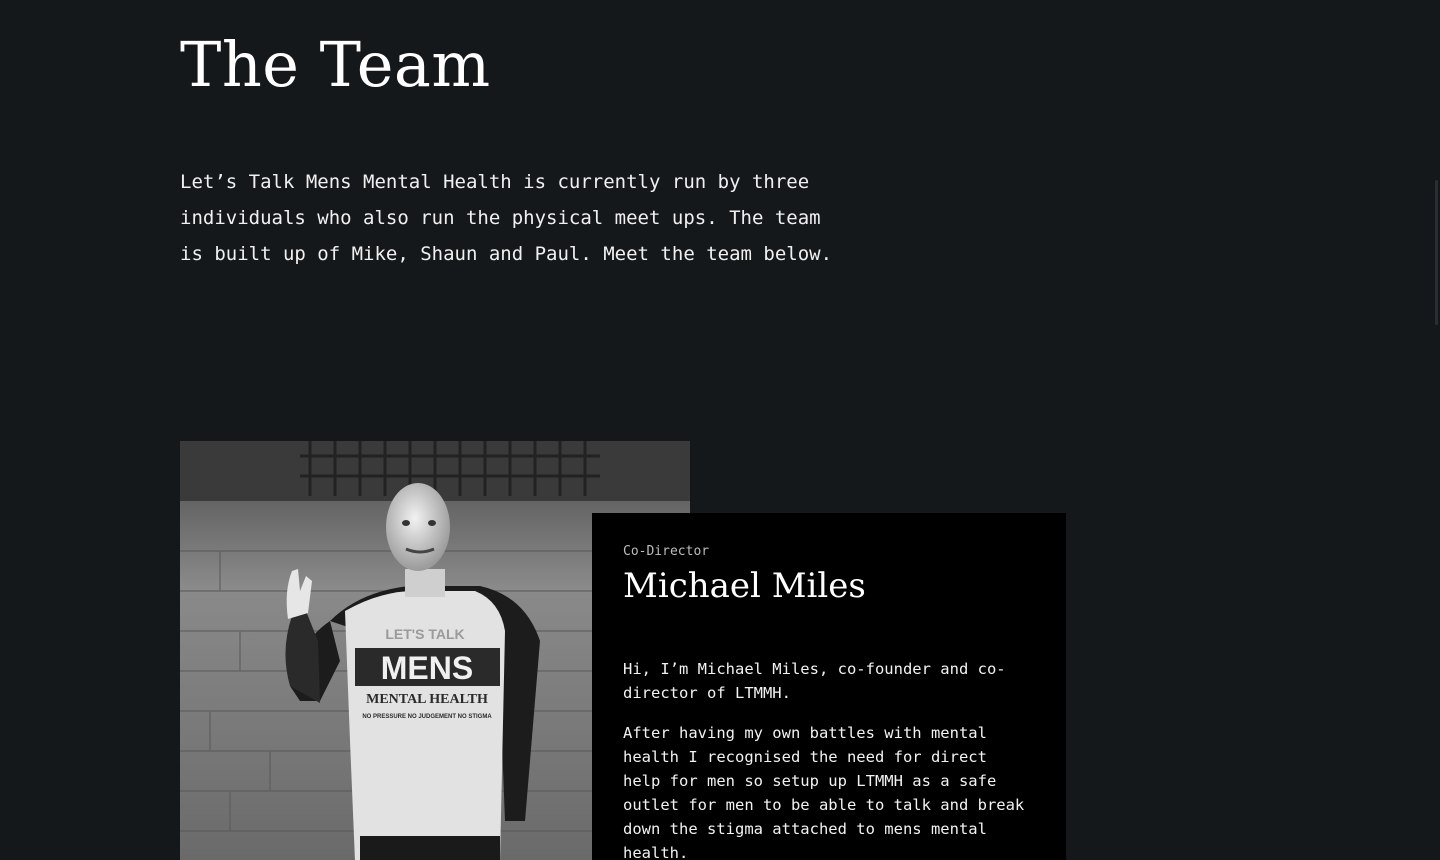 This screenshot has width=1440, height=860. What do you see at coordinates (1436, 430) in the screenshot?
I see `page-scrollbar` at bounding box center [1436, 430].